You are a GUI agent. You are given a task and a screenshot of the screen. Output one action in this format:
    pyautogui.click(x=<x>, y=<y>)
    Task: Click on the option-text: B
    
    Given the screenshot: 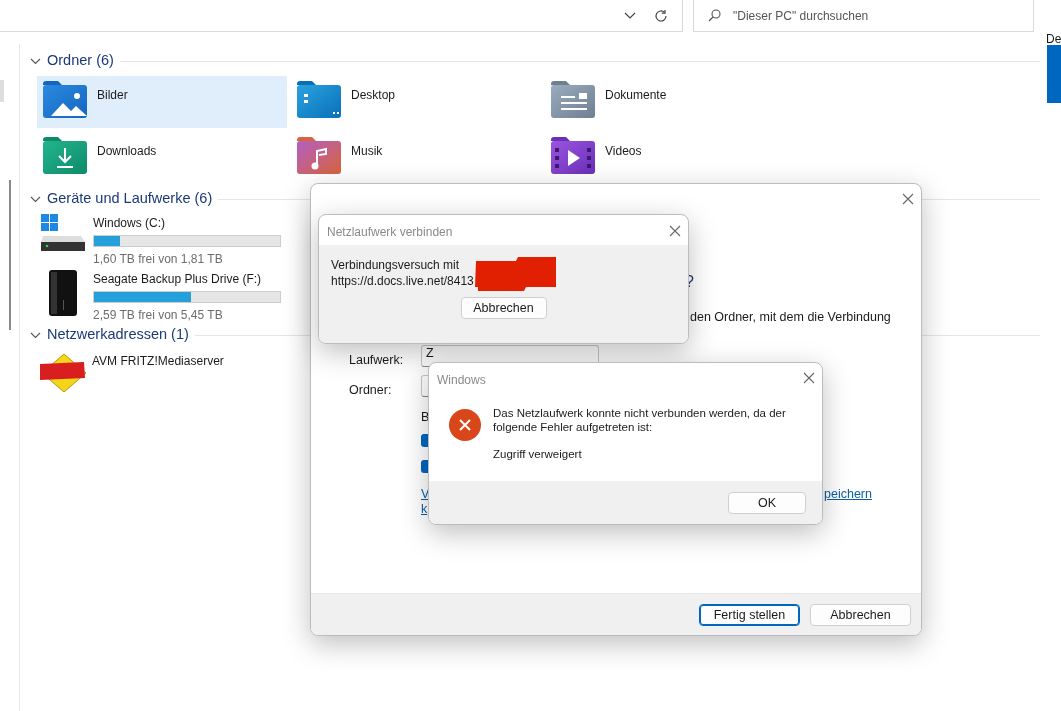 What is the action you would take?
    pyautogui.click(x=425, y=417)
    